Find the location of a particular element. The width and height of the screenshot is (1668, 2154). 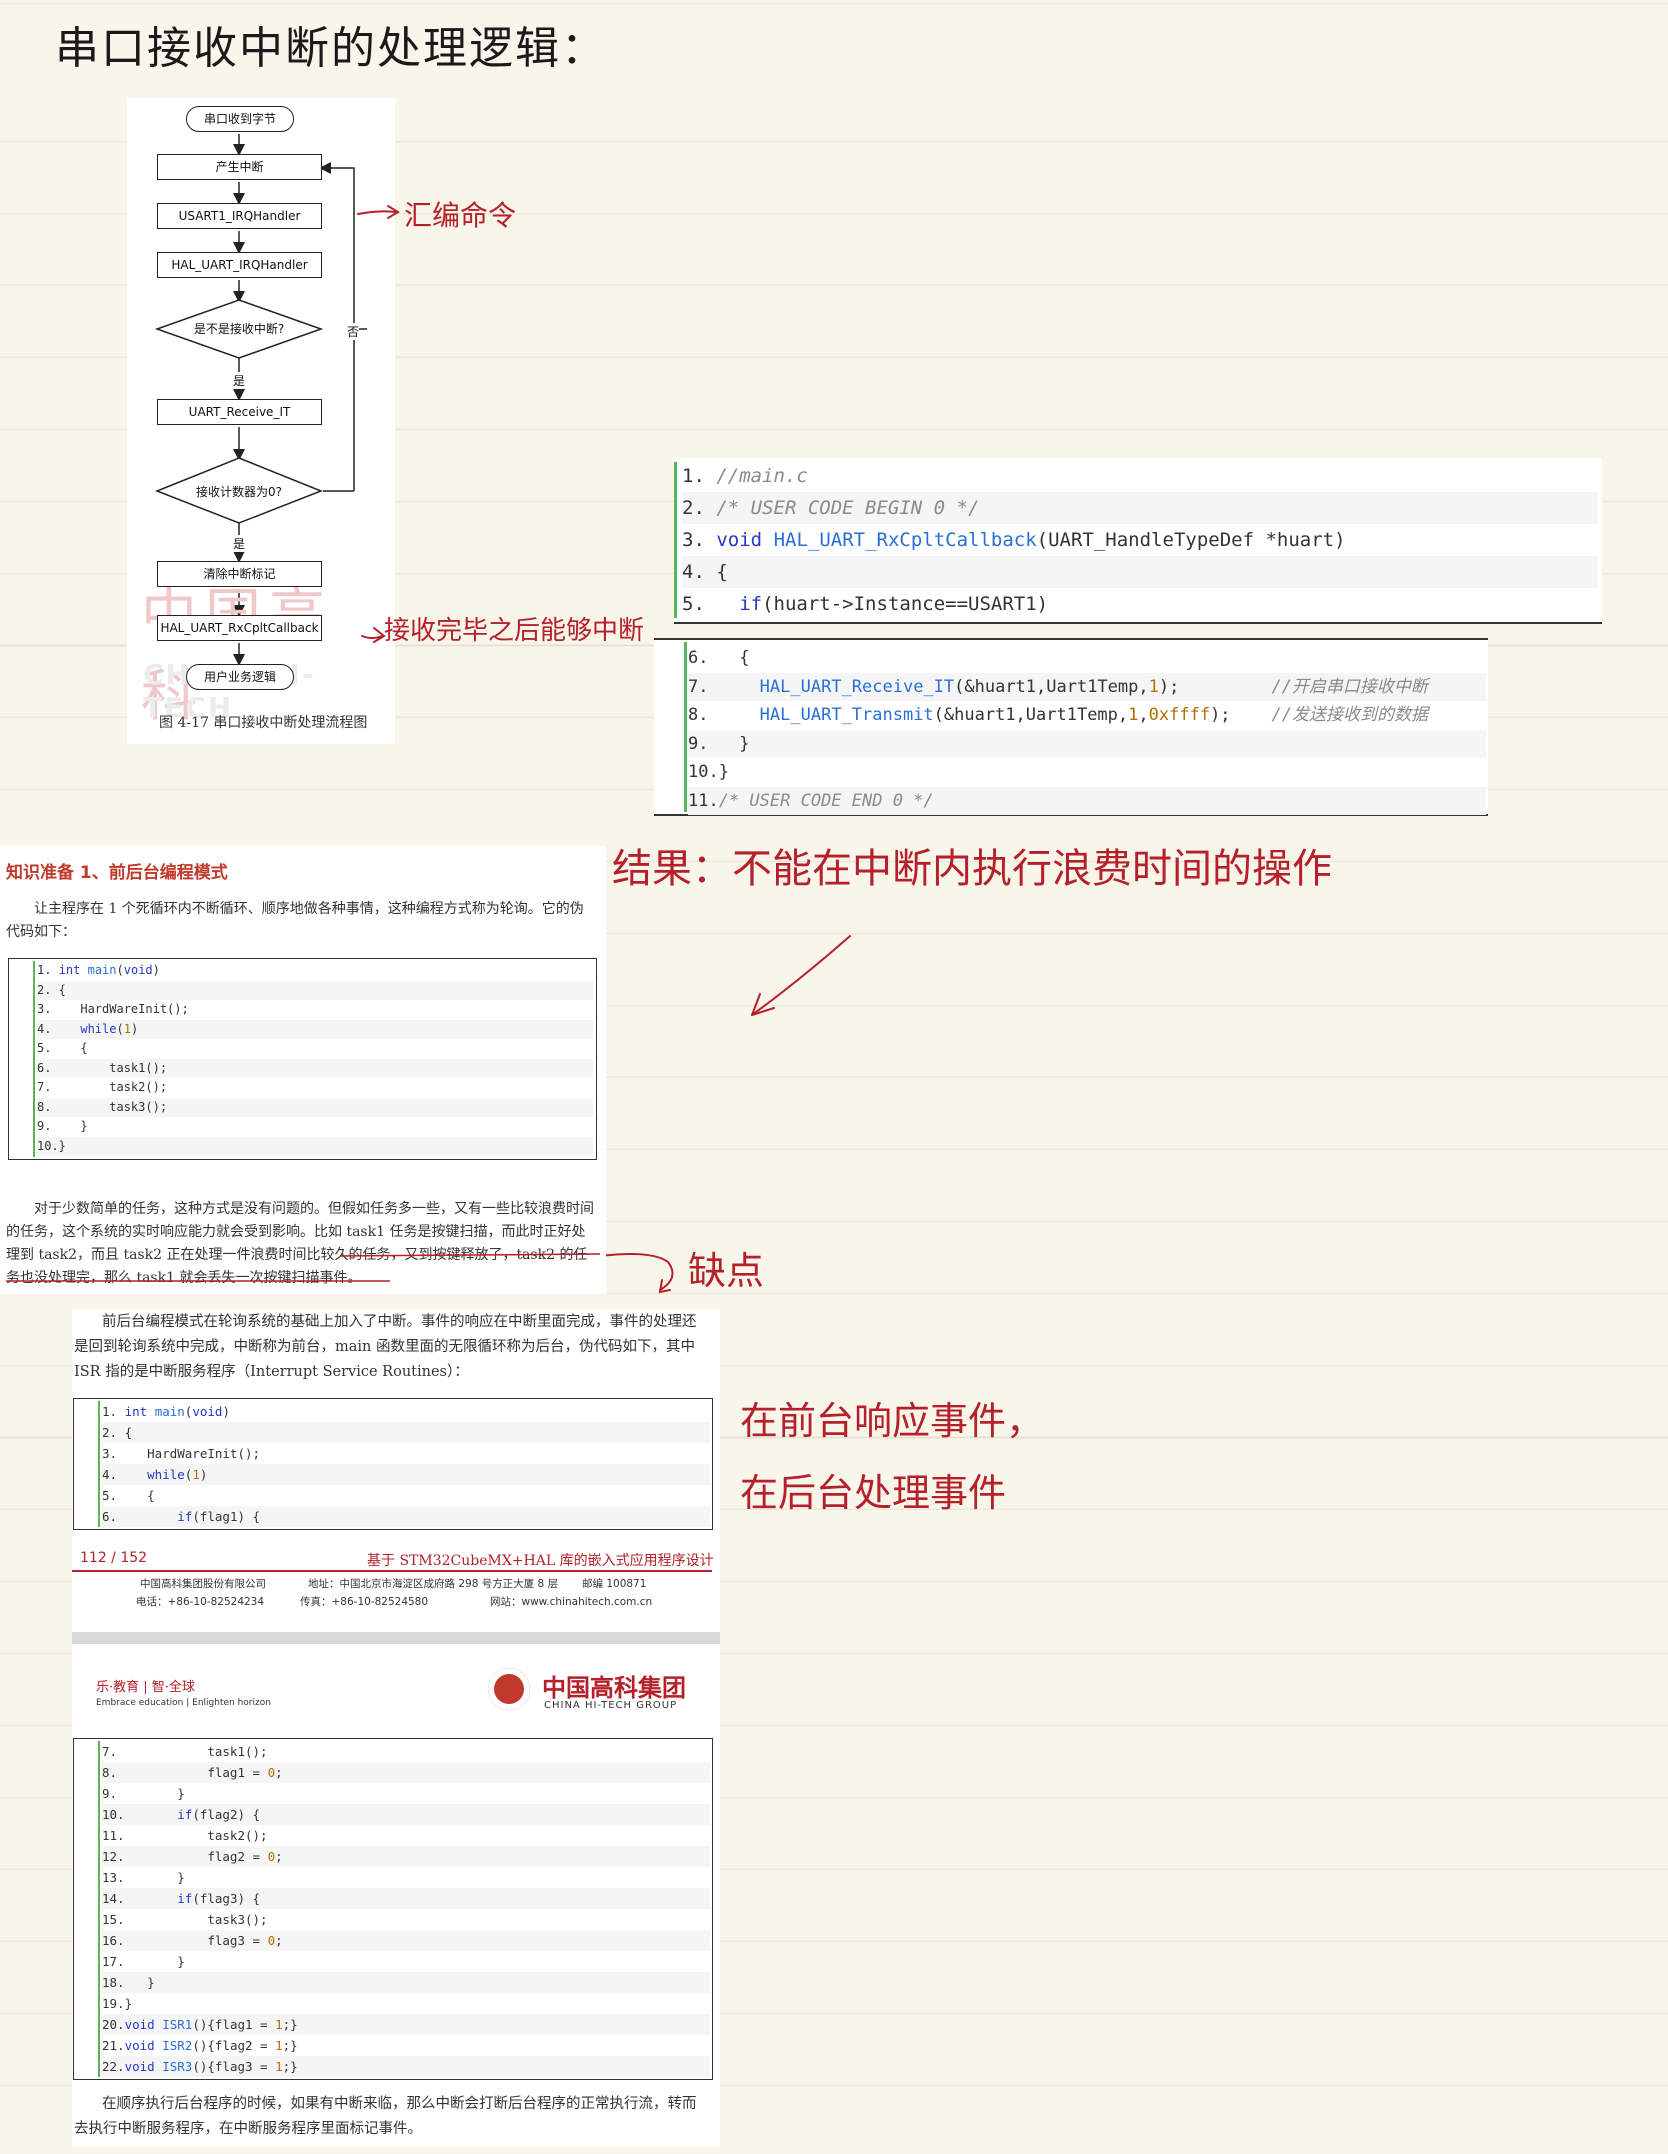

code-line: 6. { is located at coordinates (719, 658).